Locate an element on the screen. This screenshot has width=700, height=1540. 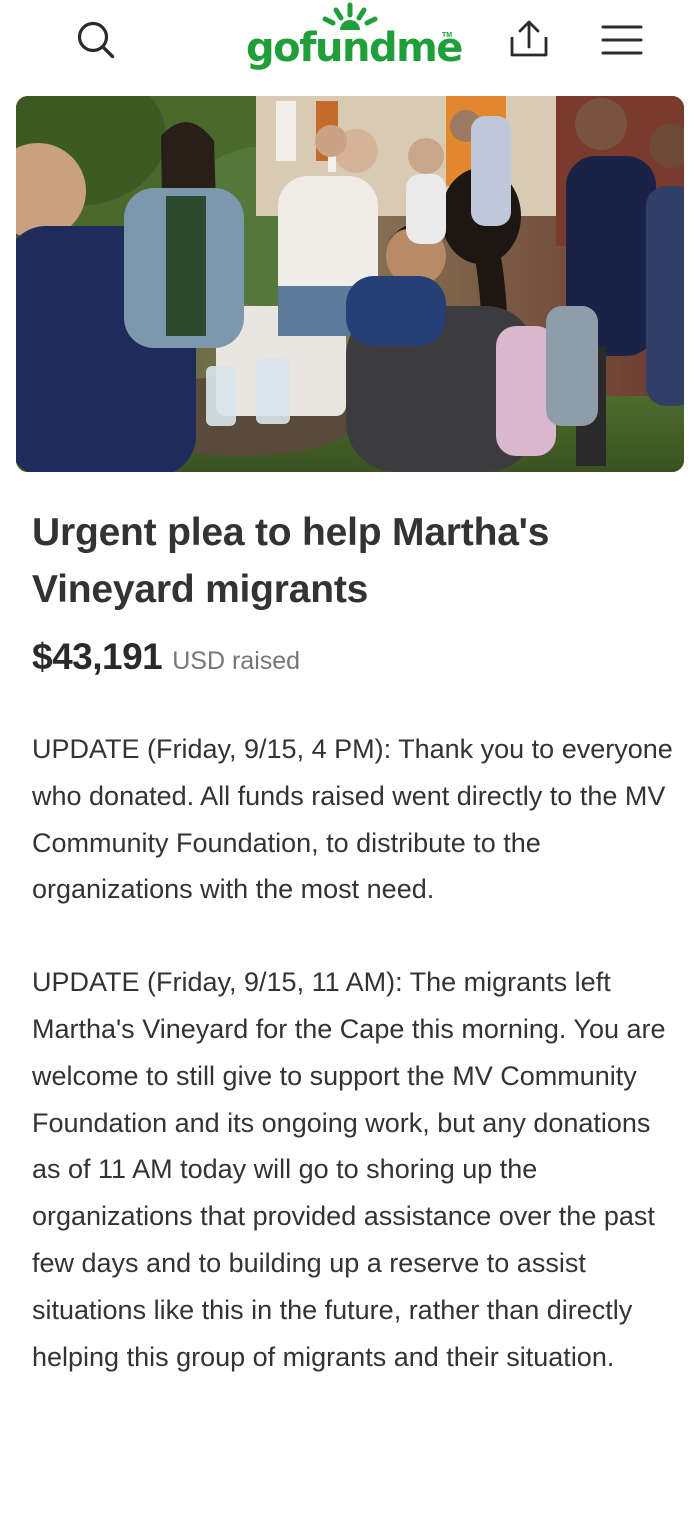
trademark-mark: TM is located at coordinates (447, 35).